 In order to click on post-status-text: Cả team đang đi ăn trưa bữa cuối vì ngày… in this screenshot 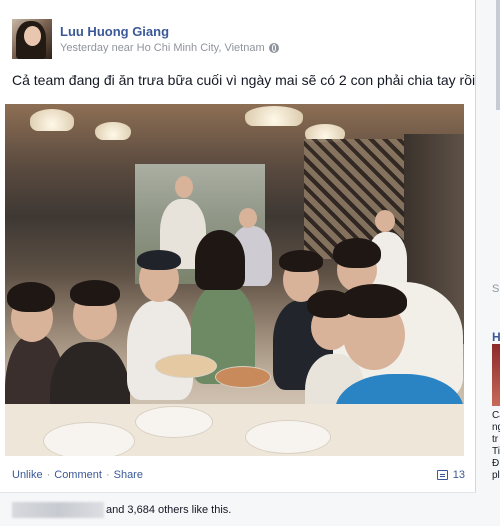, I will do `click(245, 80)`.